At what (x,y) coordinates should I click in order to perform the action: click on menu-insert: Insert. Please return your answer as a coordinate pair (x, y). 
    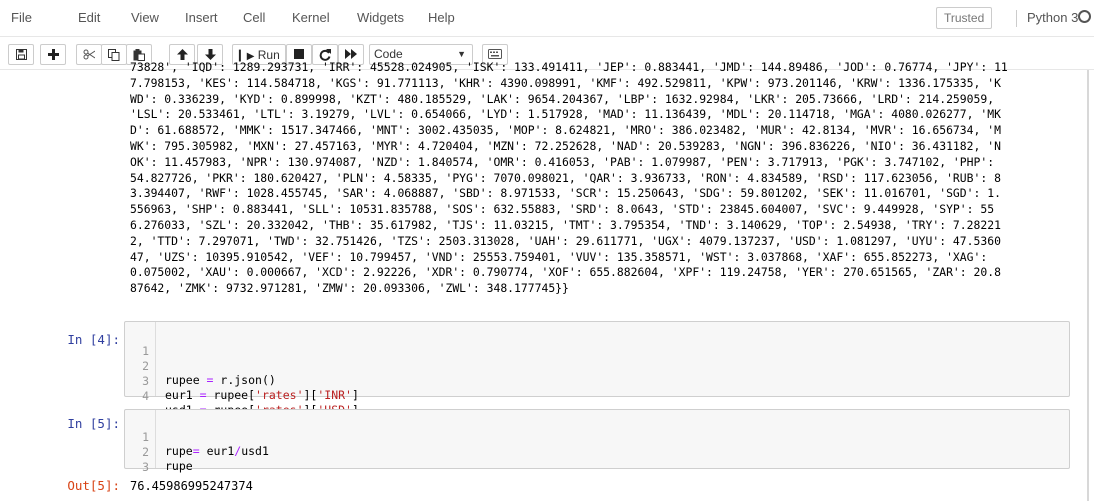
    Looking at the image, I should click on (201, 17).